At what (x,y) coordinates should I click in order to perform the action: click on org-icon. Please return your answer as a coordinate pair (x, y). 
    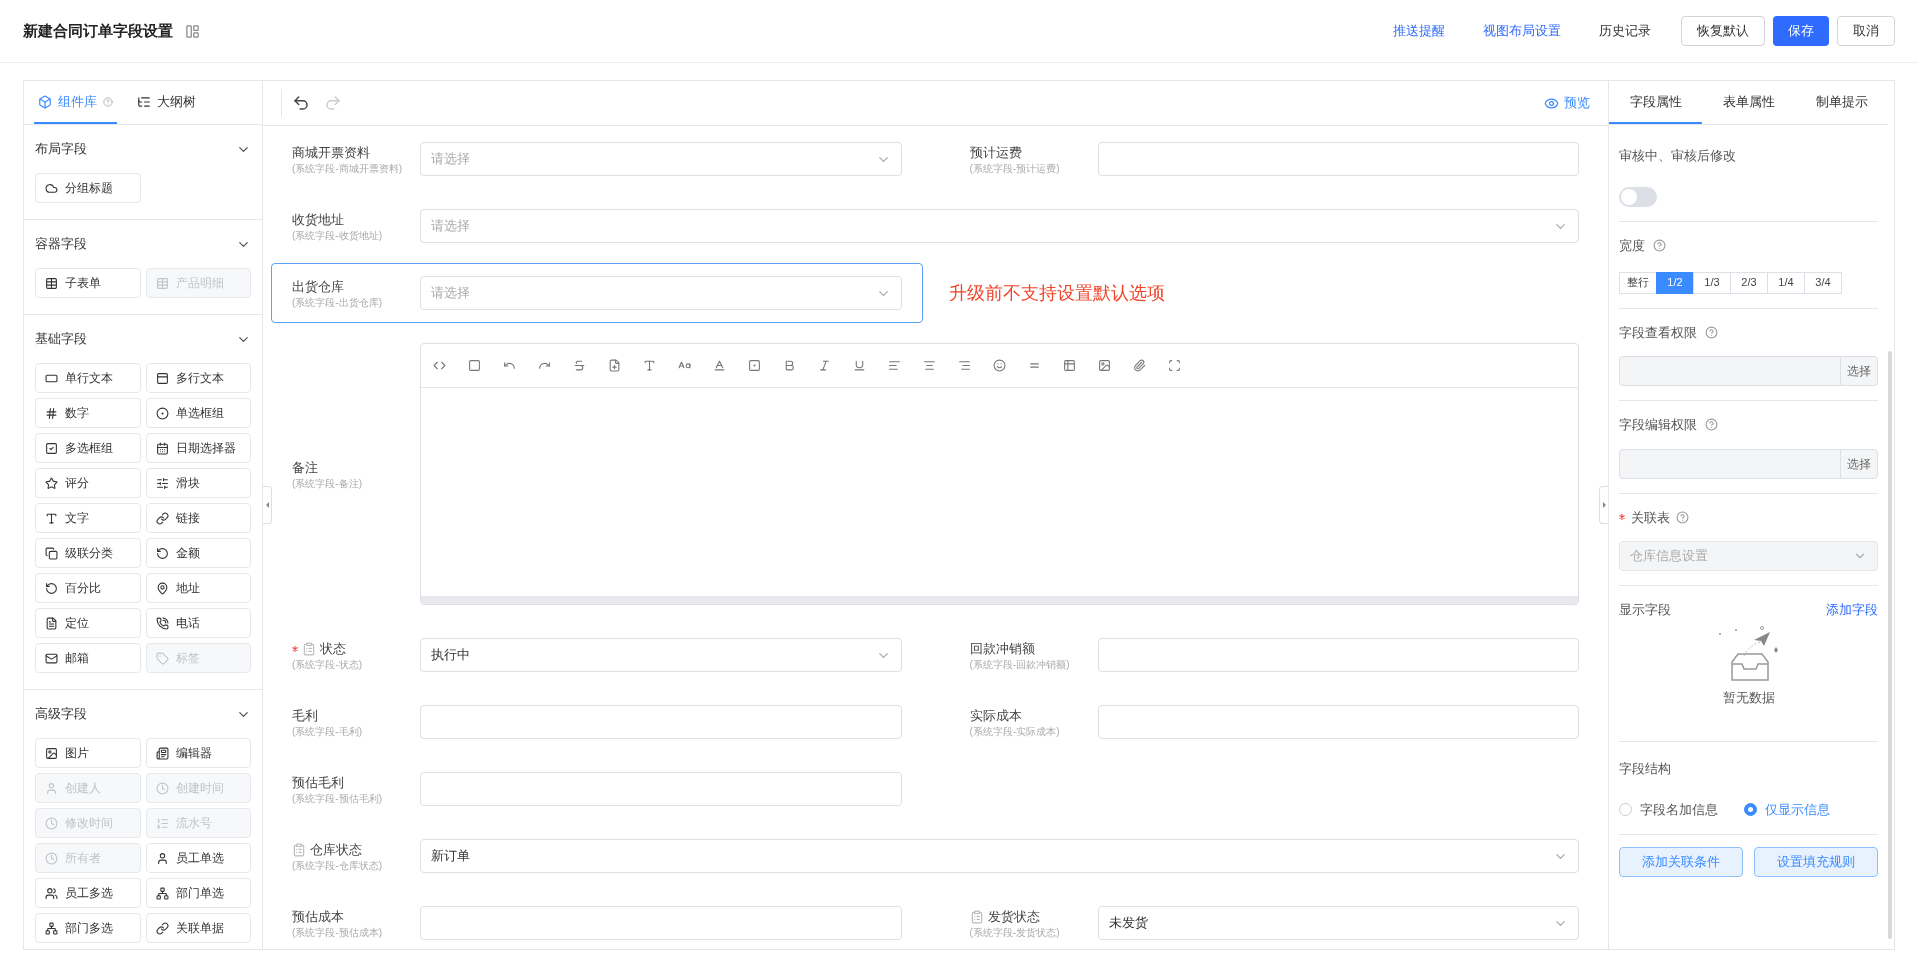
    Looking at the image, I should click on (162, 893).